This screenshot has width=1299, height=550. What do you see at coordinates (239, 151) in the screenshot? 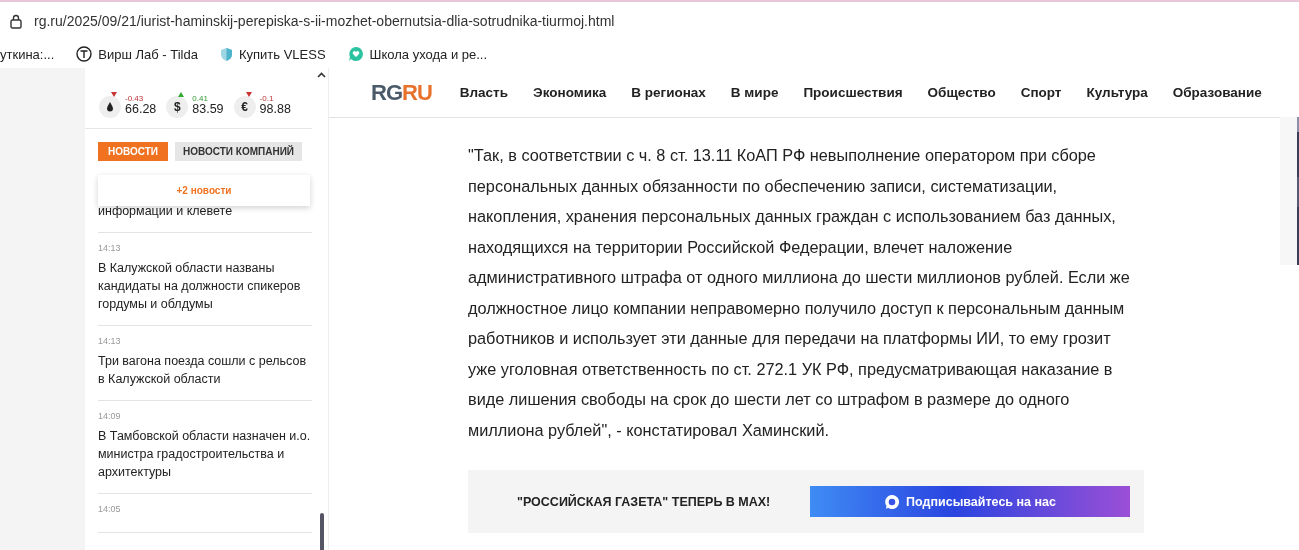
I see `news-tab: НОВОСТИ КОМПАНИЙ` at bounding box center [239, 151].